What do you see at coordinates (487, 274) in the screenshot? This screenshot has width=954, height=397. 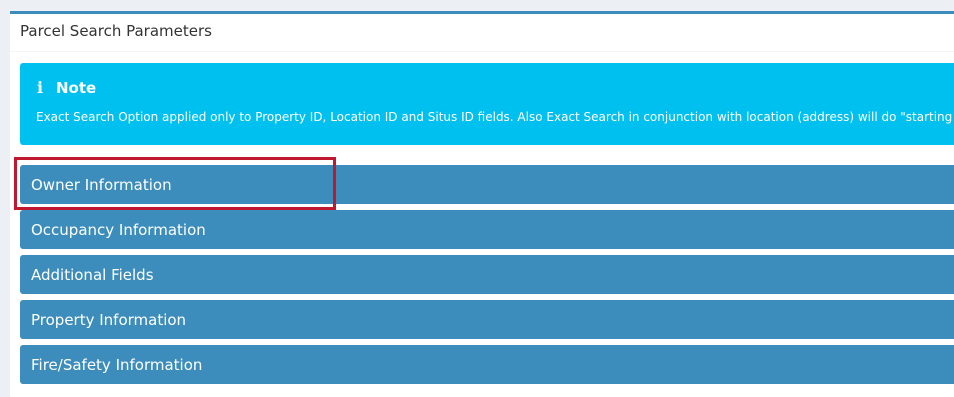 I see `section-additional-fields: Additional Fields` at bounding box center [487, 274].